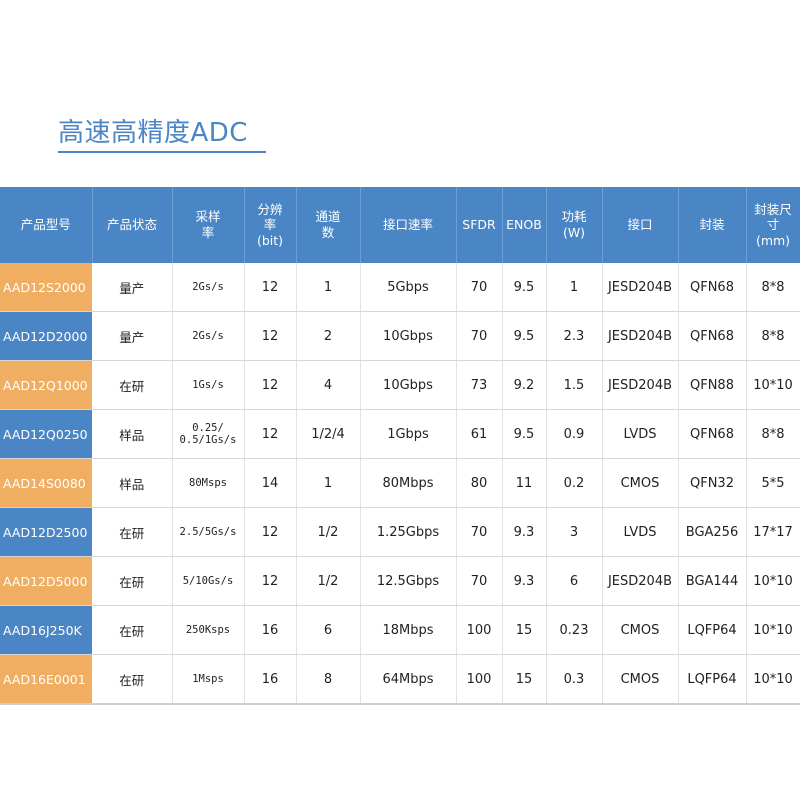 Image resolution: width=800 pixels, height=800 pixels. Describe the element at coordinates (408, 287) in the screenshot. I see `cell-interface-rate: 5Gbps` at that location.